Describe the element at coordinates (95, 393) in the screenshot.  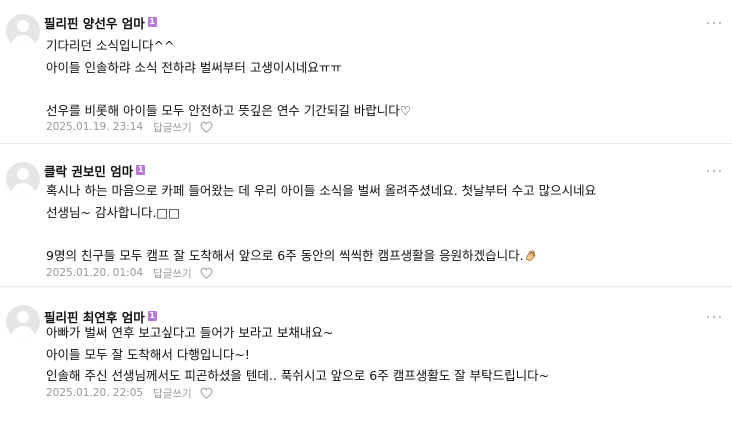
I see `timestamp: 2025.01.20. 22:05` at that location.